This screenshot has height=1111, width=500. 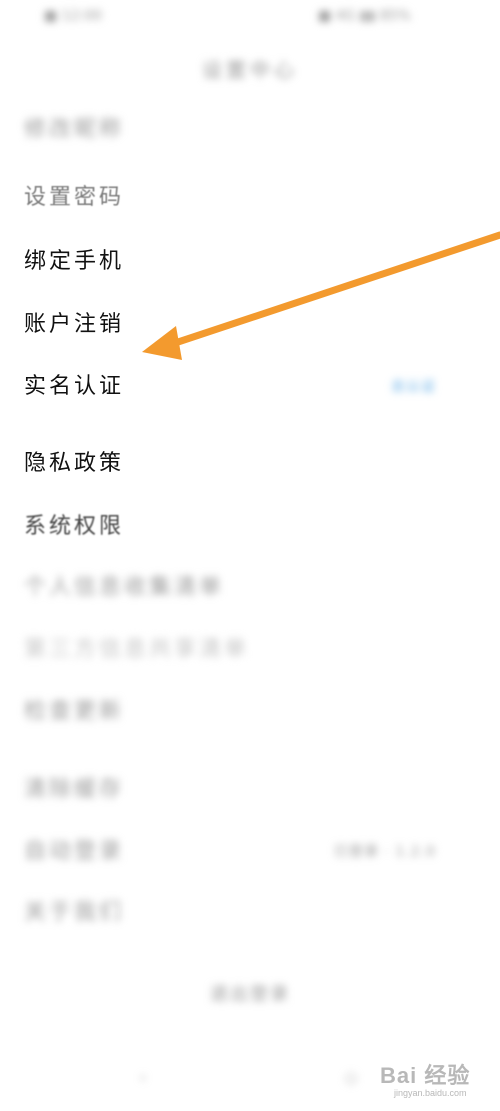 I want to click on watermark-brand: Bai 经验, so click(x=425, y=1075).